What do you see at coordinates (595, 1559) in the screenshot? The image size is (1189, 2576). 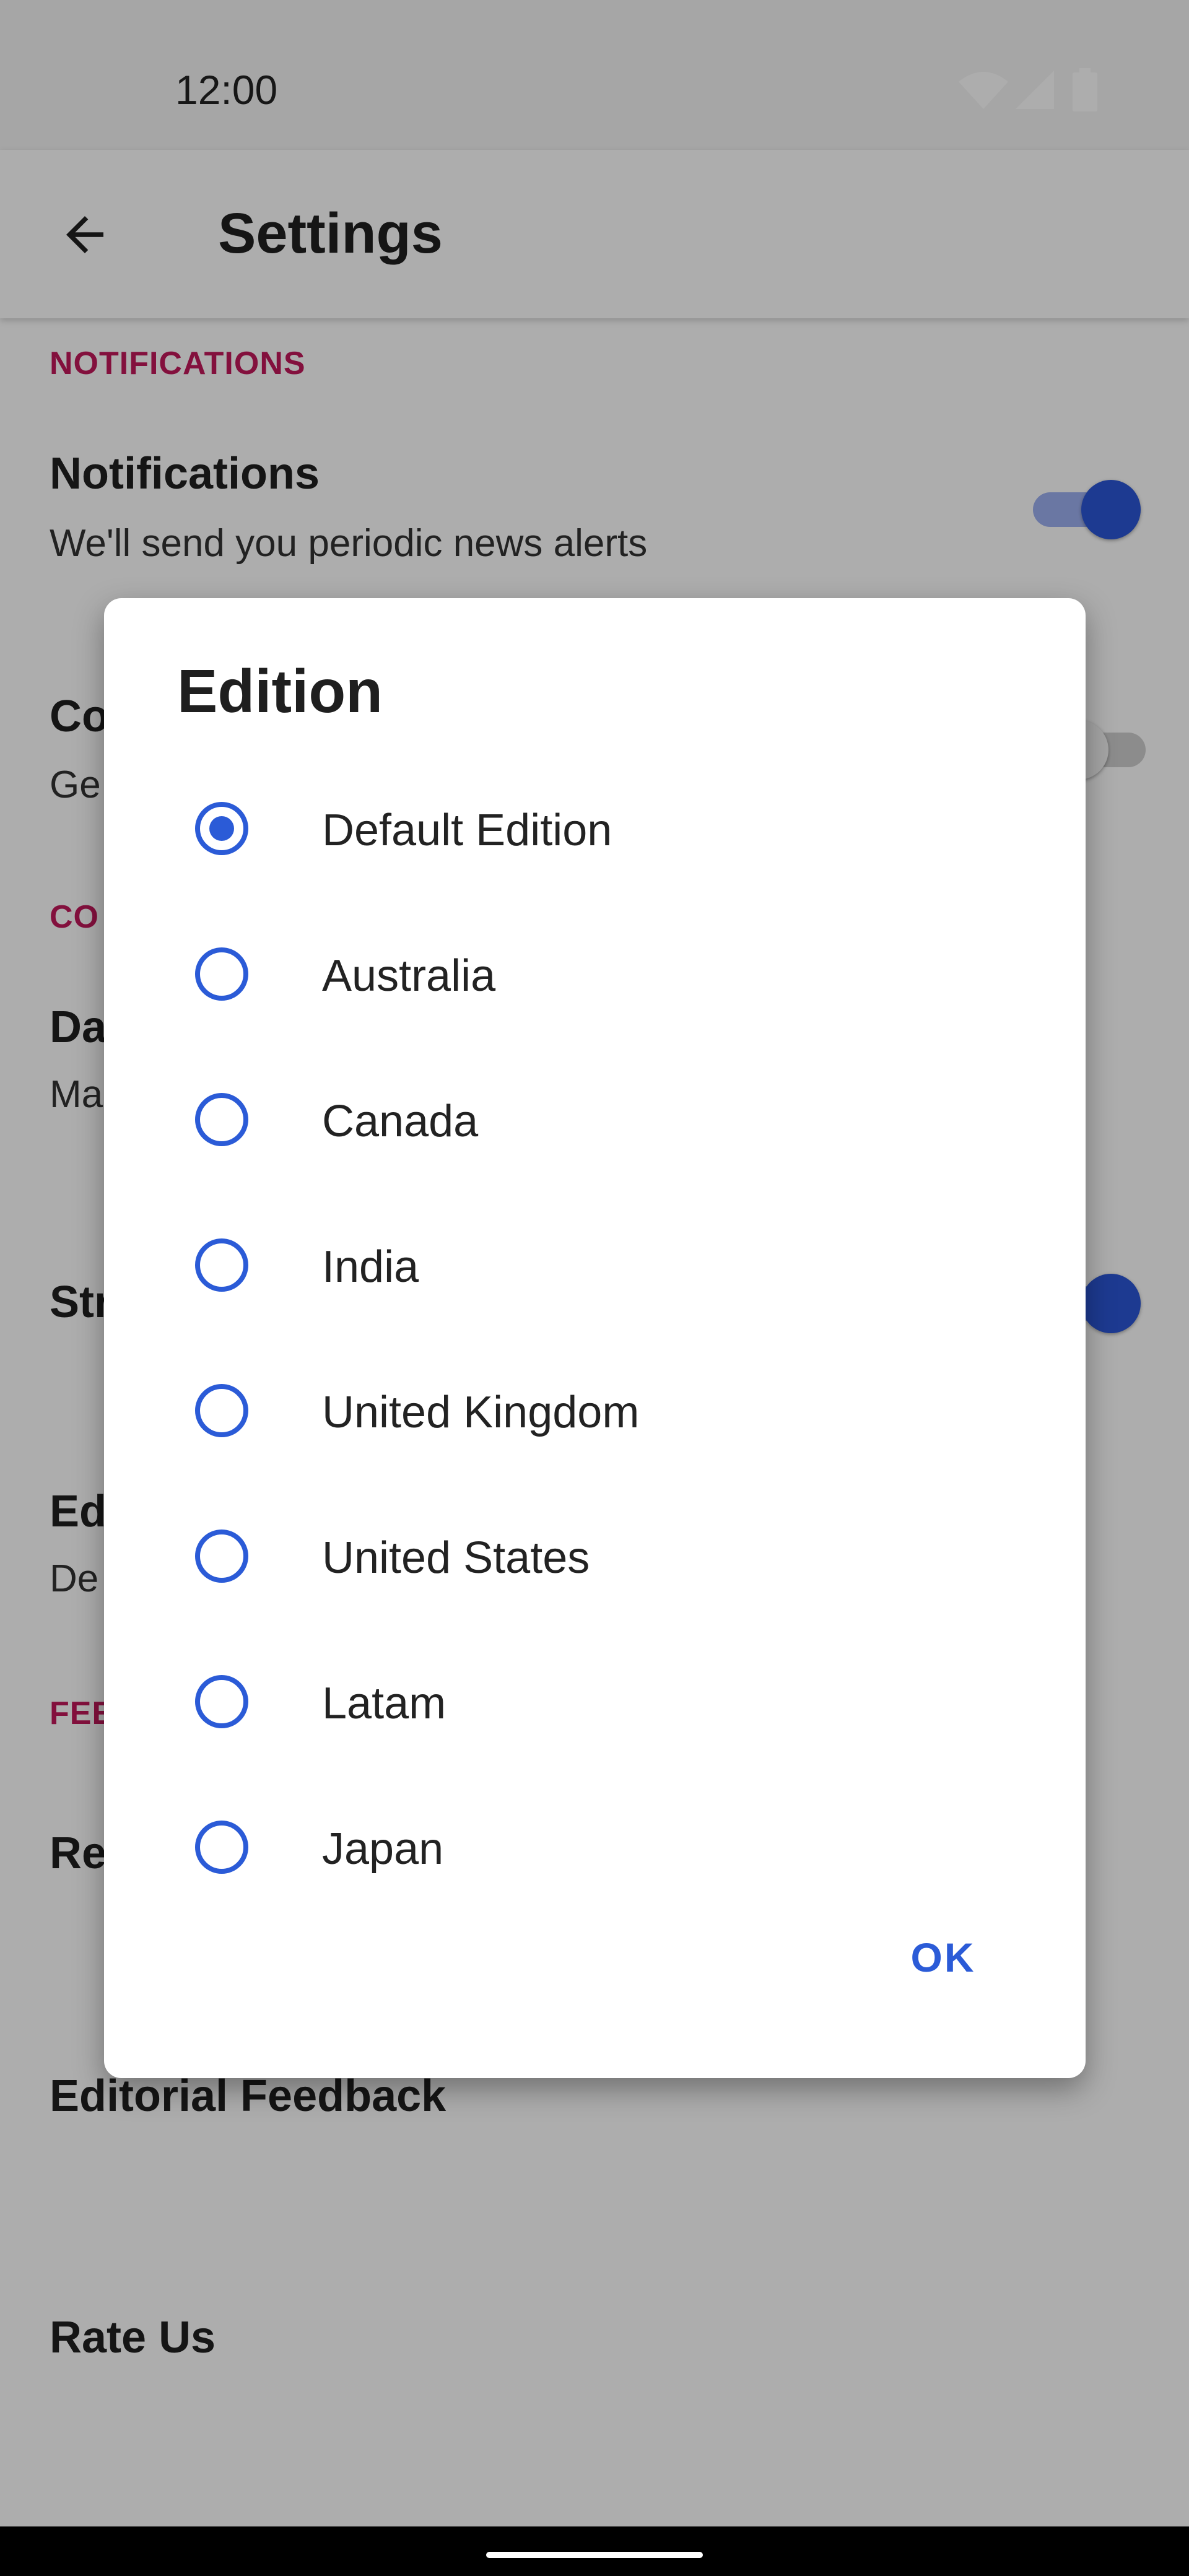 I see `edition-option: United States` at bounding box center [595, 1559].